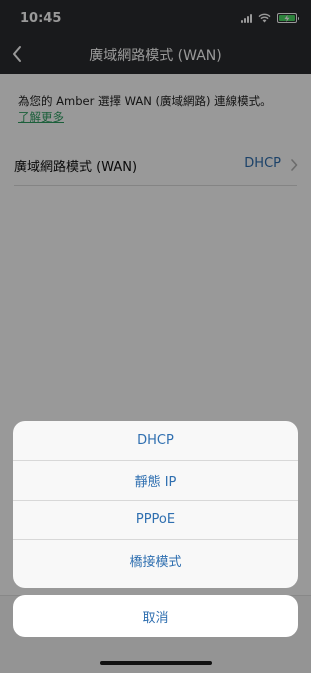 The width and height of the screenshot is (320, 673). What do you see at coordinates (155, 616) in the screenshot?
I see `cancel-button: 取消` at bounding box center [155, 616].